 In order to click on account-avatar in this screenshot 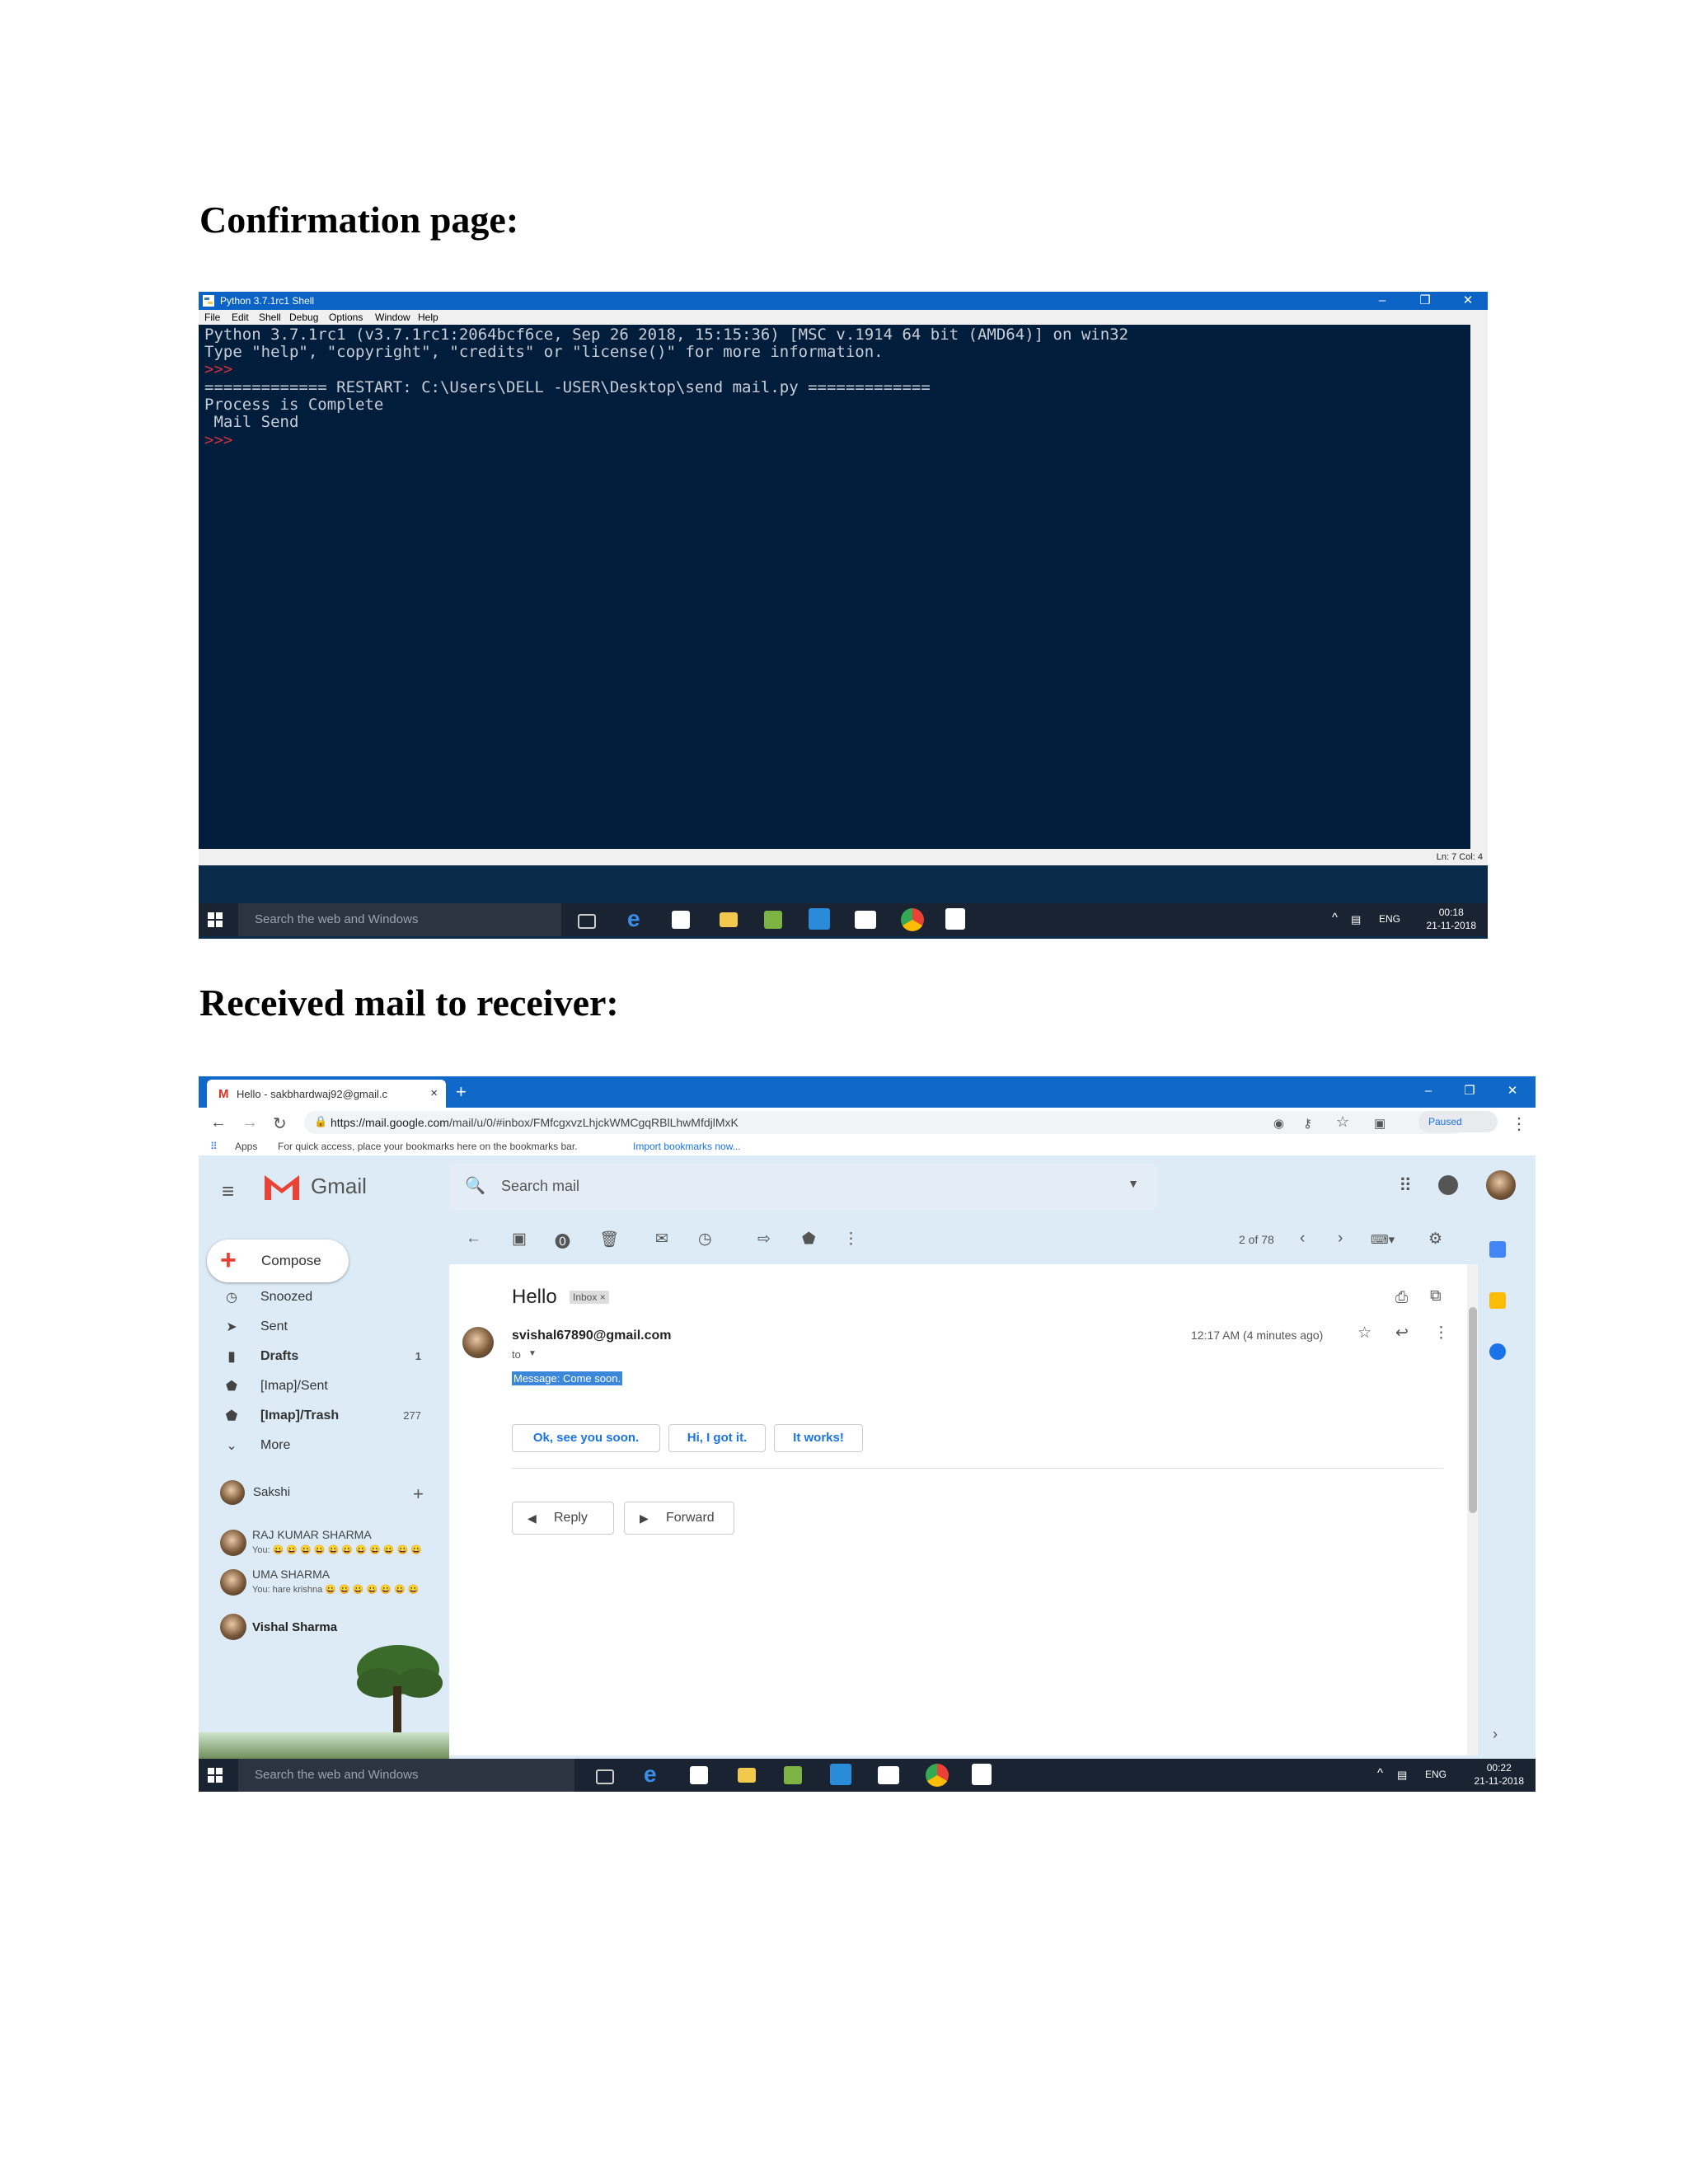, I will do `click(1501, 1185)`.